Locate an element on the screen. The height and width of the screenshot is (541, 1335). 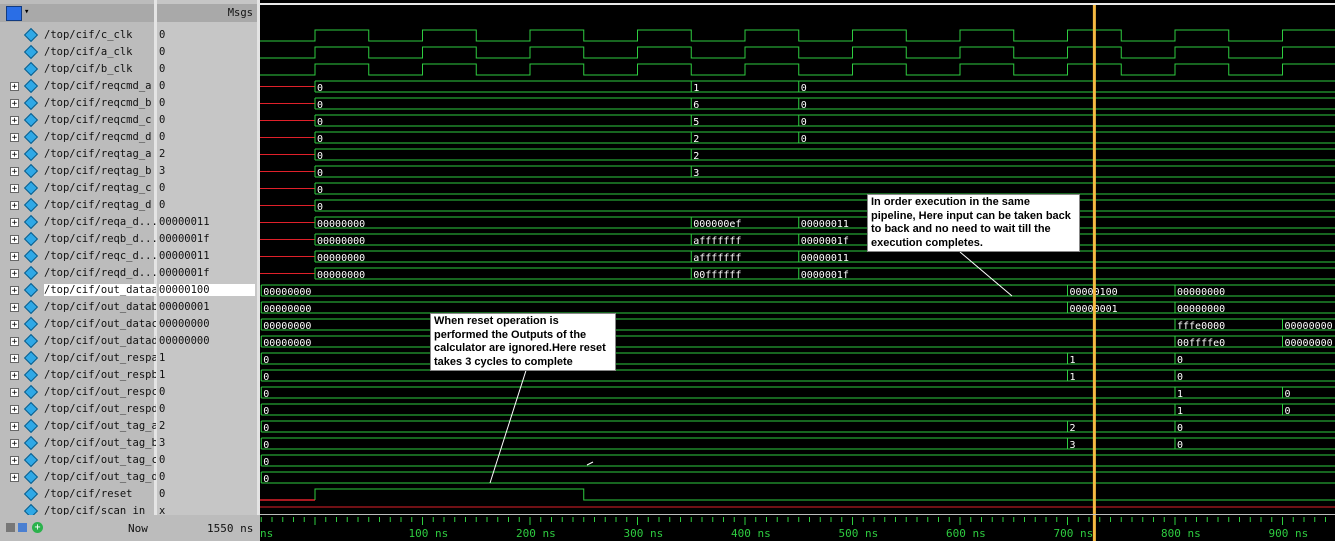
lock-icon is located at coordinates (10, 527).